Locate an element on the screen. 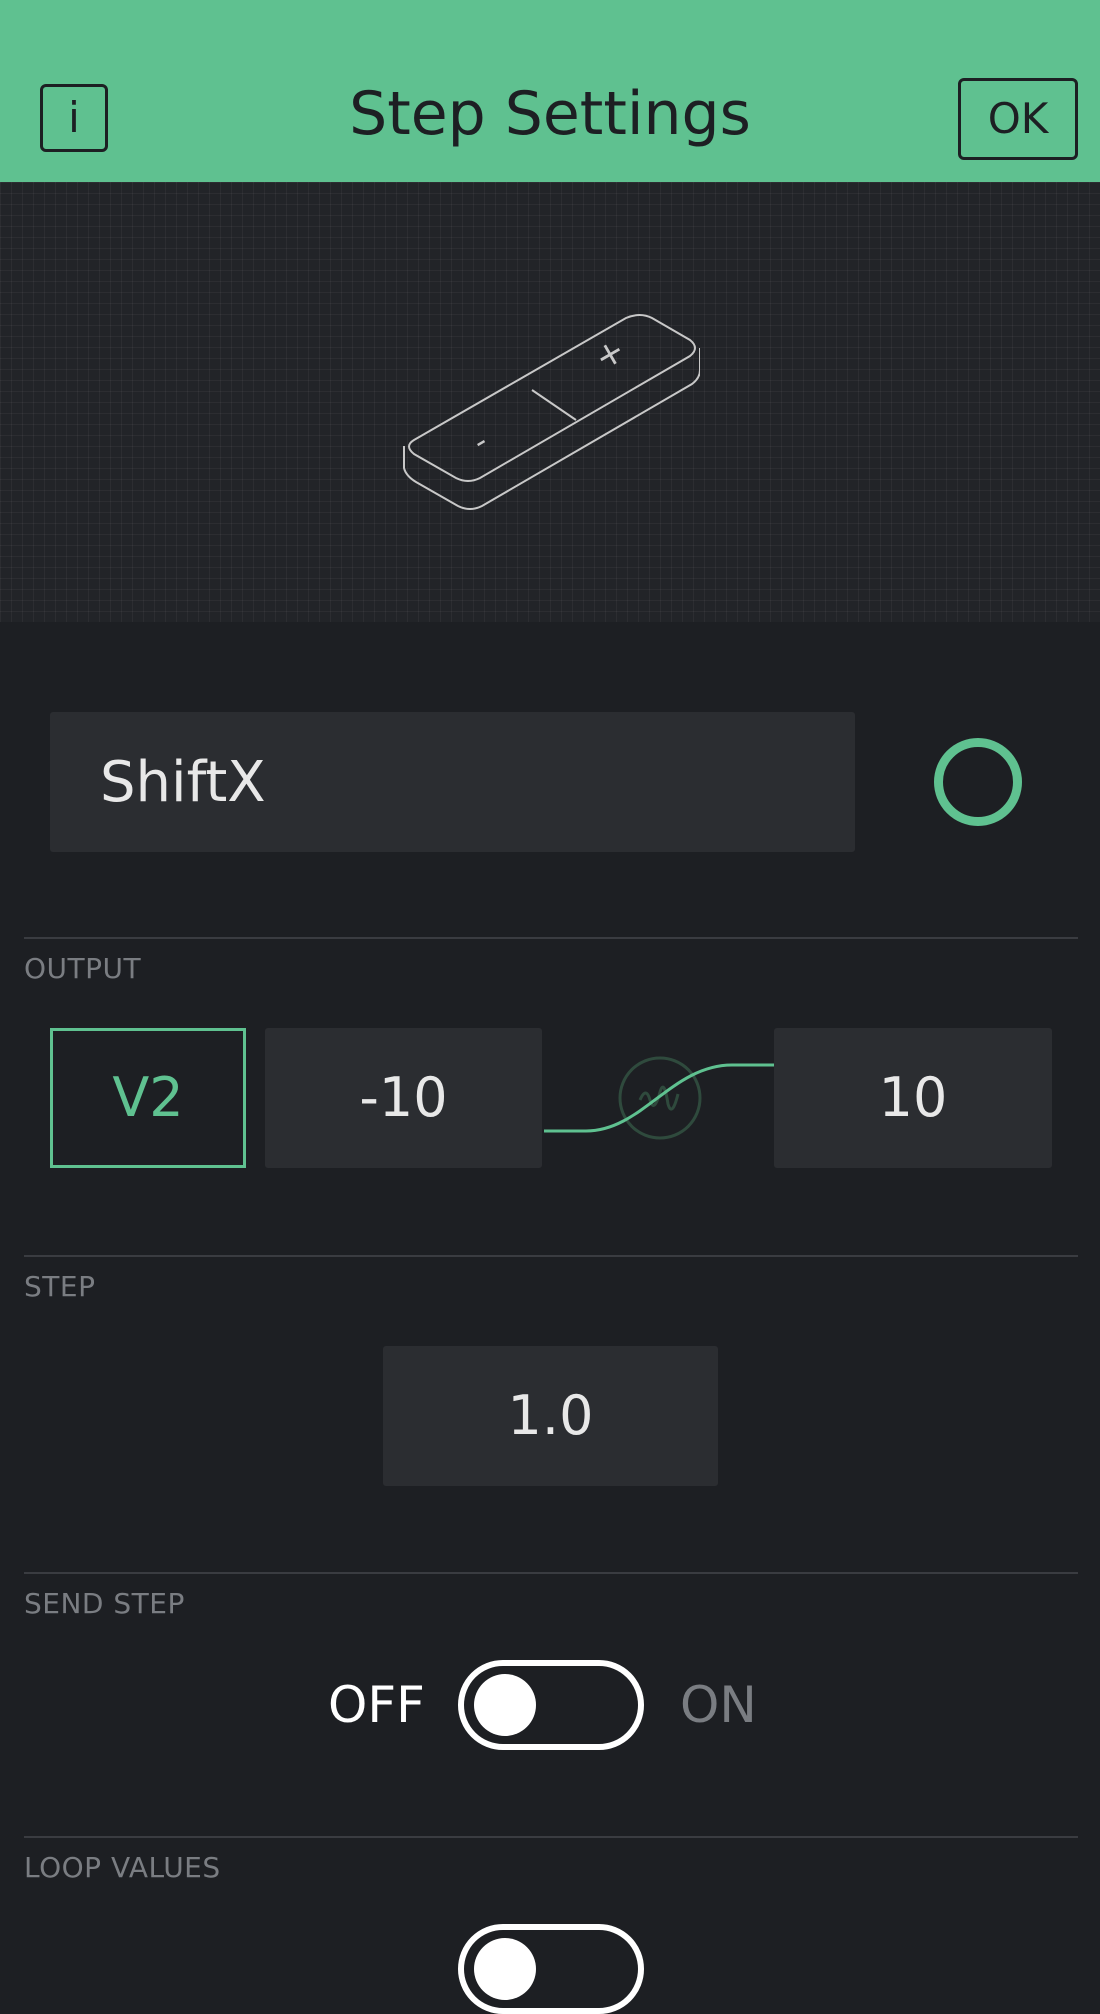 This screenshot has height=2014, width=1100. page-title: Step Settings is located at coordinates (550, 114).